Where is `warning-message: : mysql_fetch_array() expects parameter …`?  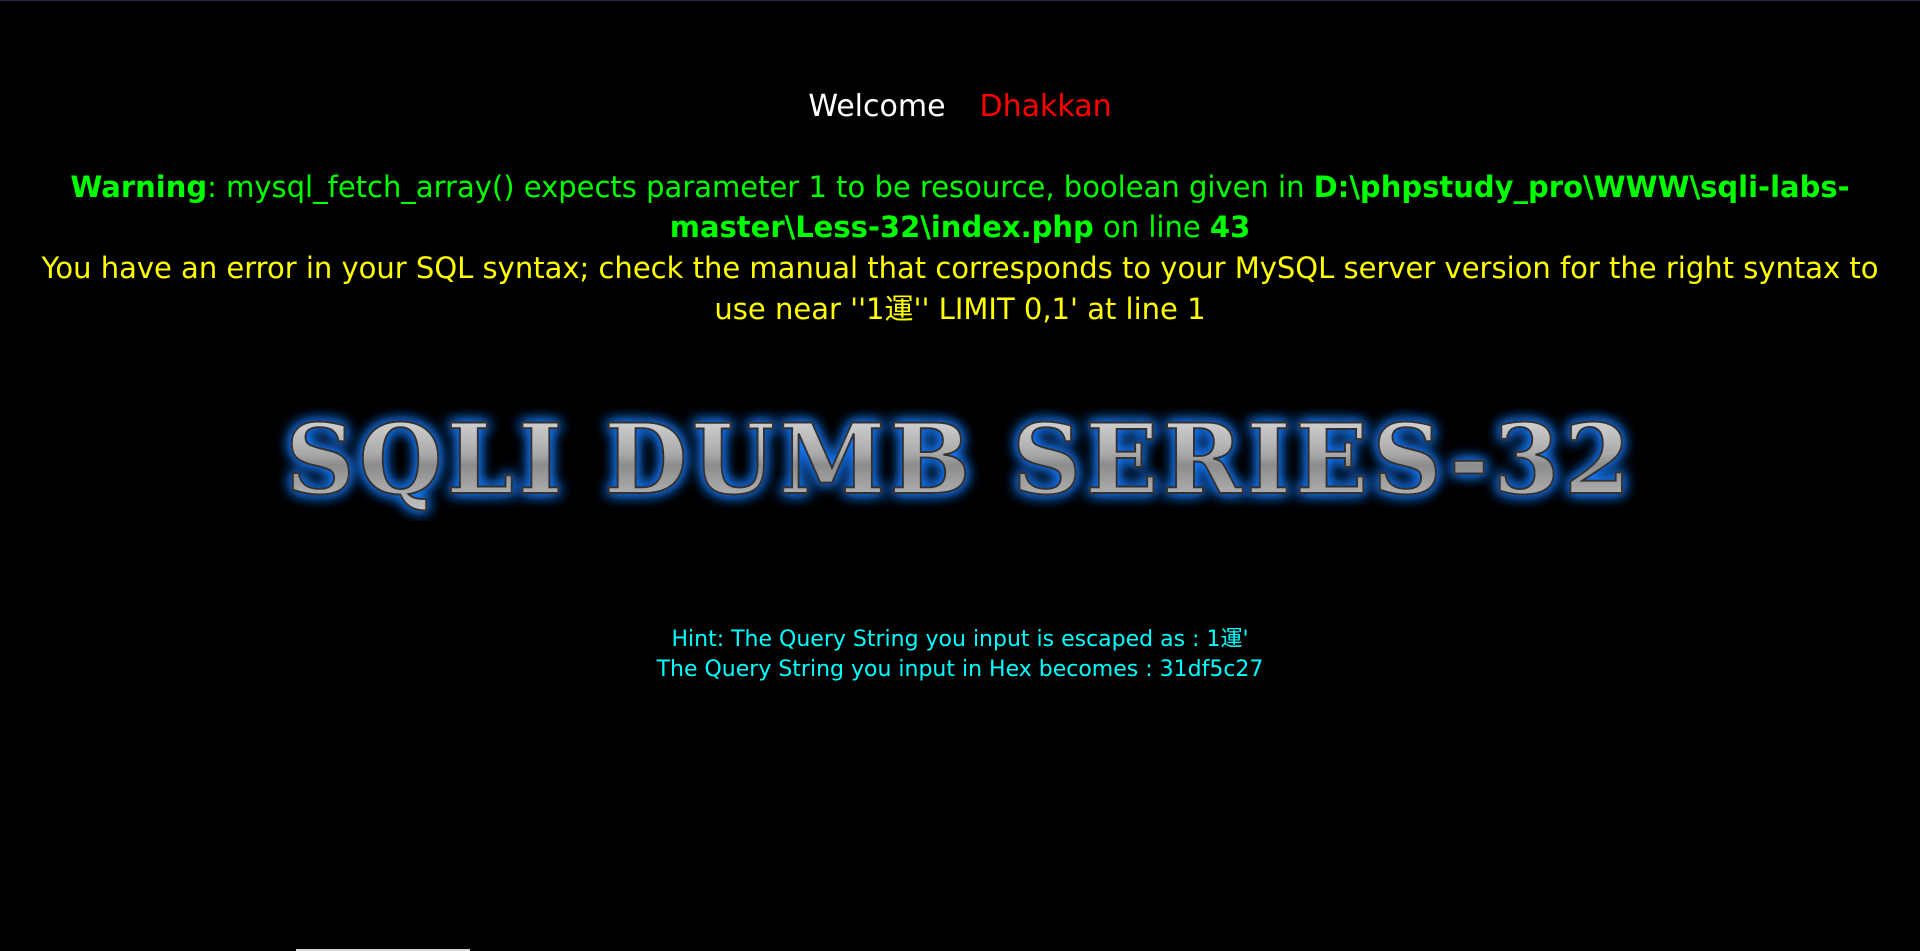
warning-message: : mysql_fetch_array() expects parameter … is located at coordinates (760, 187).